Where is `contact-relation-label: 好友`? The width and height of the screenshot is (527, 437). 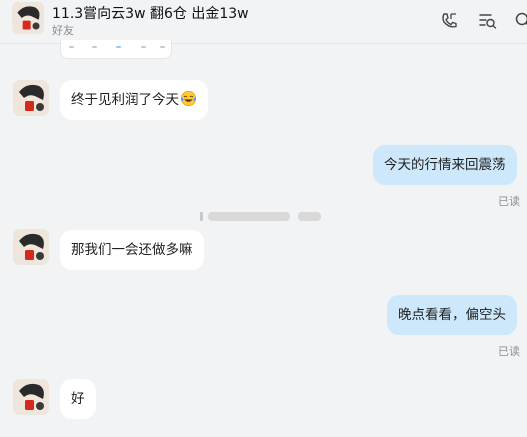
contact-relation-label: 好友 is located at coordinates (63, 30).